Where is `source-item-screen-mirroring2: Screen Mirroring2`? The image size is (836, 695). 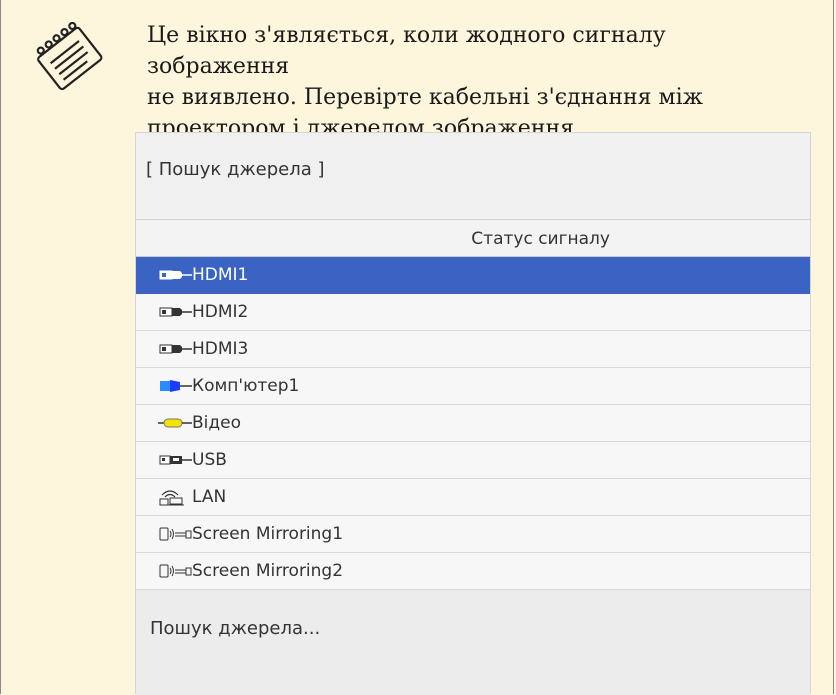
source-item-screen-mirroring2: Screen Mirroring2 is located at coordinates (473, 571).